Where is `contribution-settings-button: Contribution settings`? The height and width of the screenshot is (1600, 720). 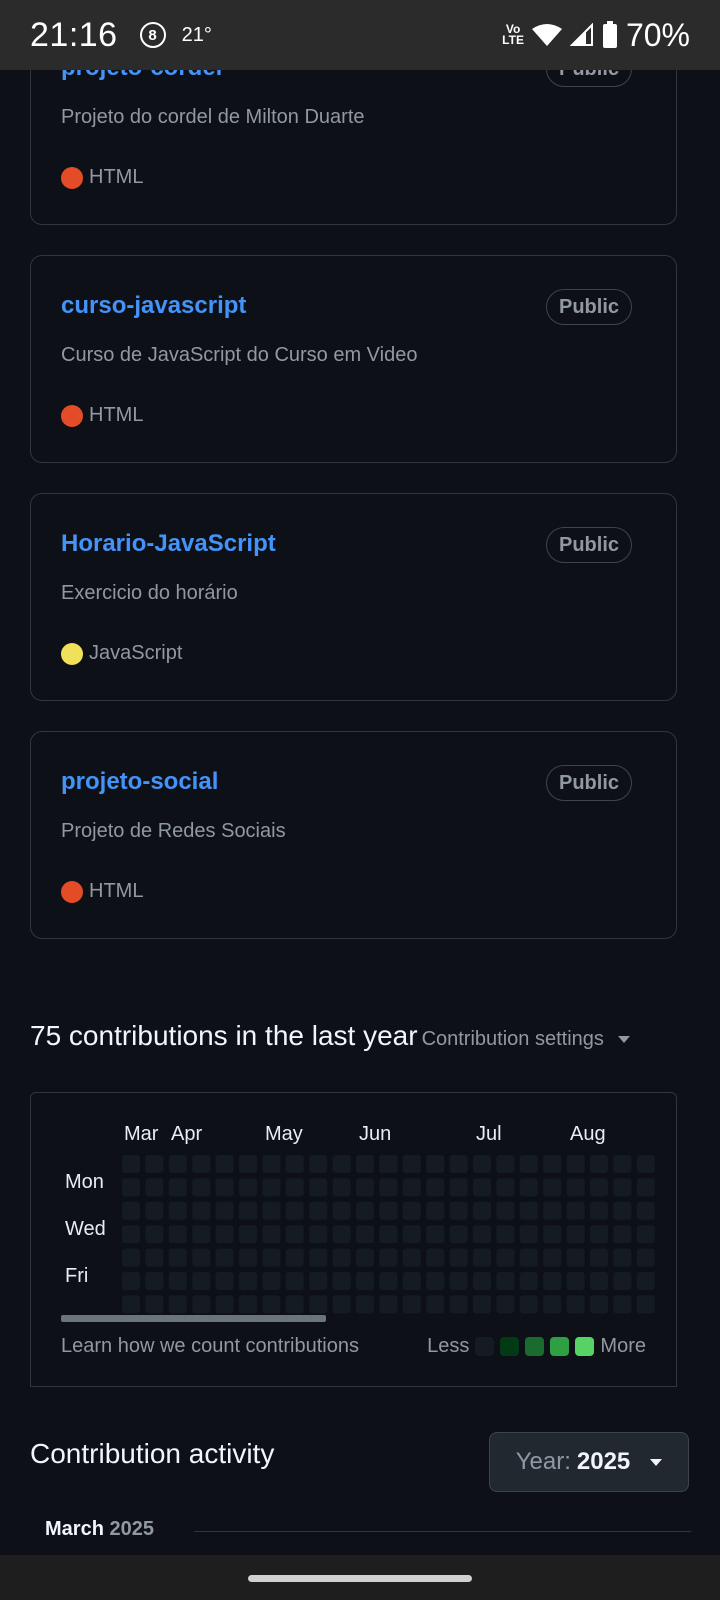
contribution-settings-button: Contribution settings is located at coordinates (526, 1039).